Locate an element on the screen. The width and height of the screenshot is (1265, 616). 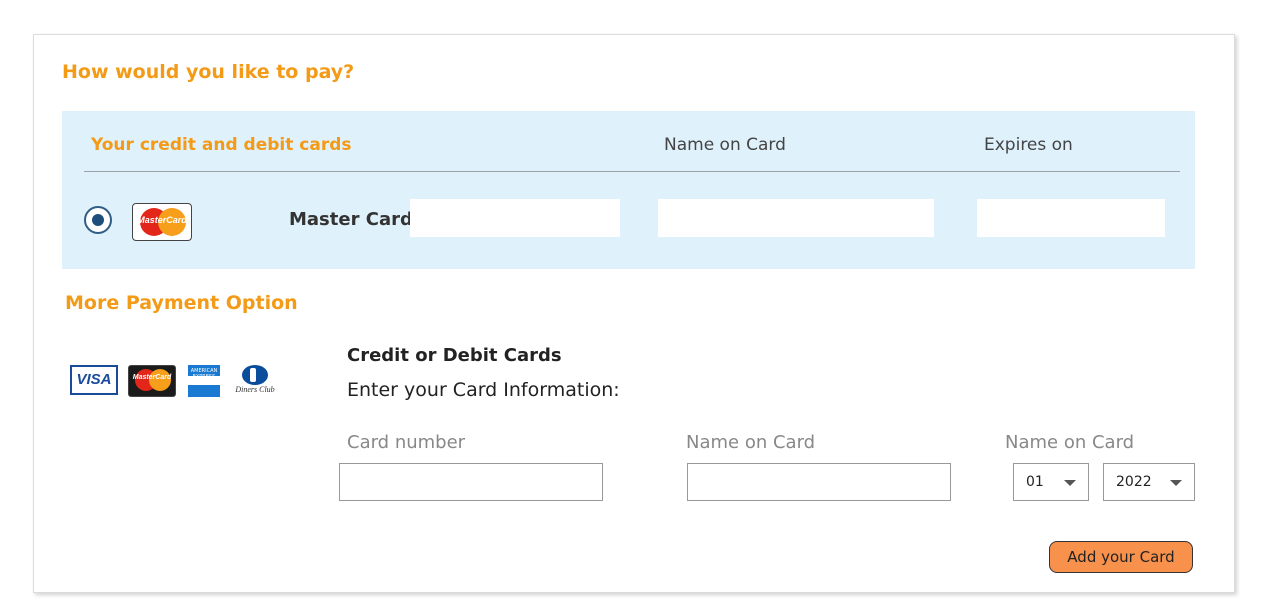
saved-card-label: Master Card is located at coordinates (351, 219).